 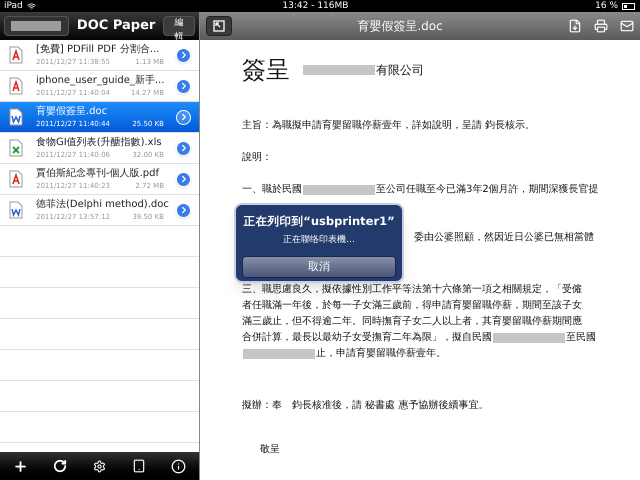 What do you see at coordinates (72, 112) in the screenshot?
I see `file-name: 育嬰假簽呈.doc` at bounding box center [72, 112].